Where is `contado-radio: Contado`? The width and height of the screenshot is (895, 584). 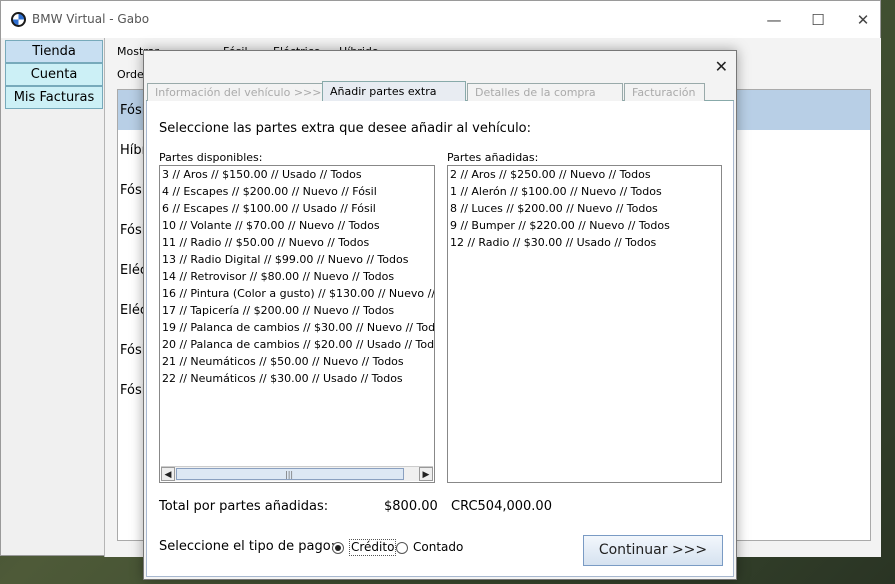
contado-radio: Contado is located at coordinates (431, 548).